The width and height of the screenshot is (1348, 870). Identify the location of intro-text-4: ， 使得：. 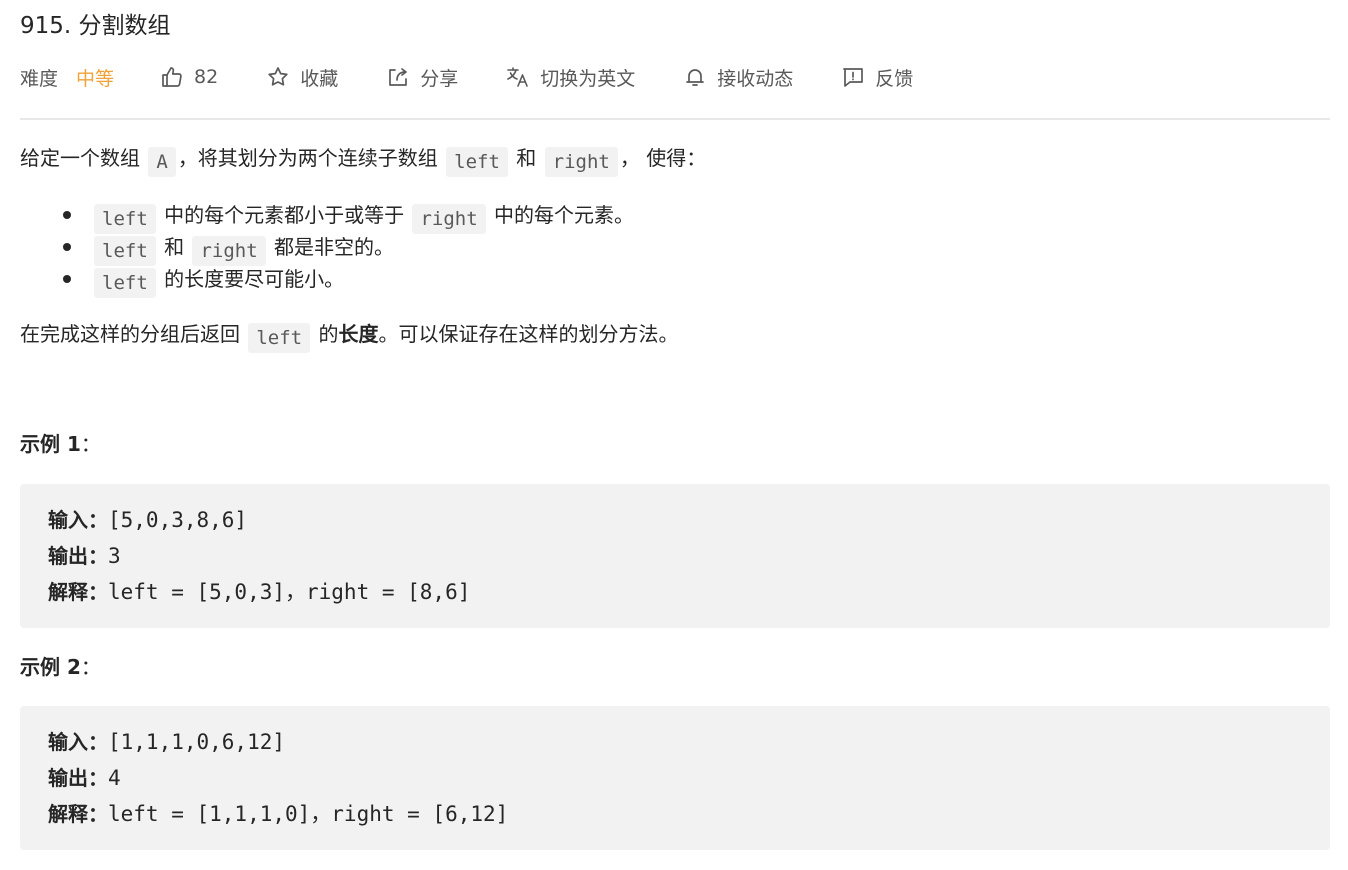
(663, 158).